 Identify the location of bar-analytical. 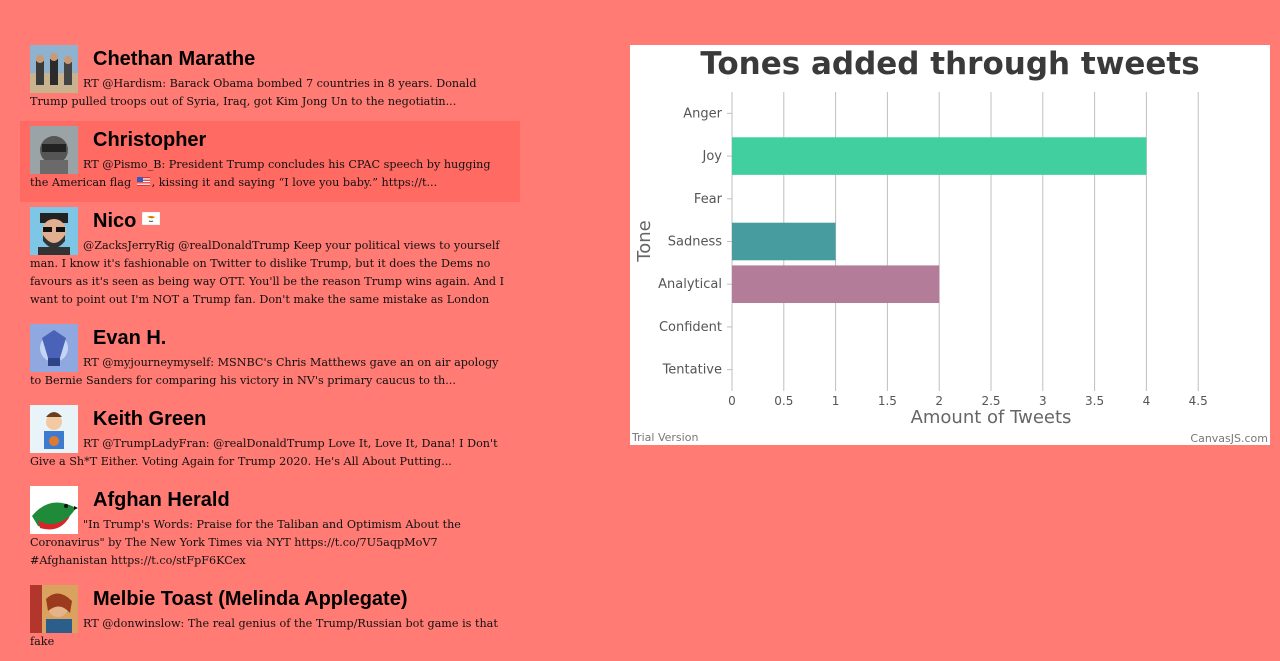
(836, 284).